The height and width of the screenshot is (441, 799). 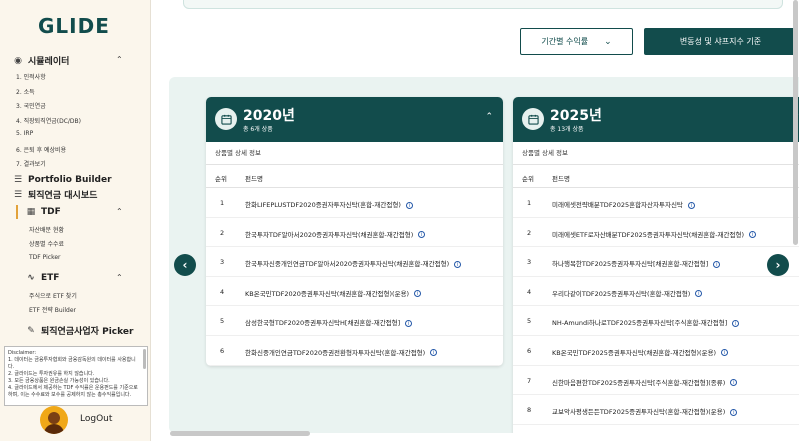 I want to click on fund-name: 한화신중개인연금TDF2020증권전환형자투자신탁(혼합-재간접형) i, so click(x=341, y=352).